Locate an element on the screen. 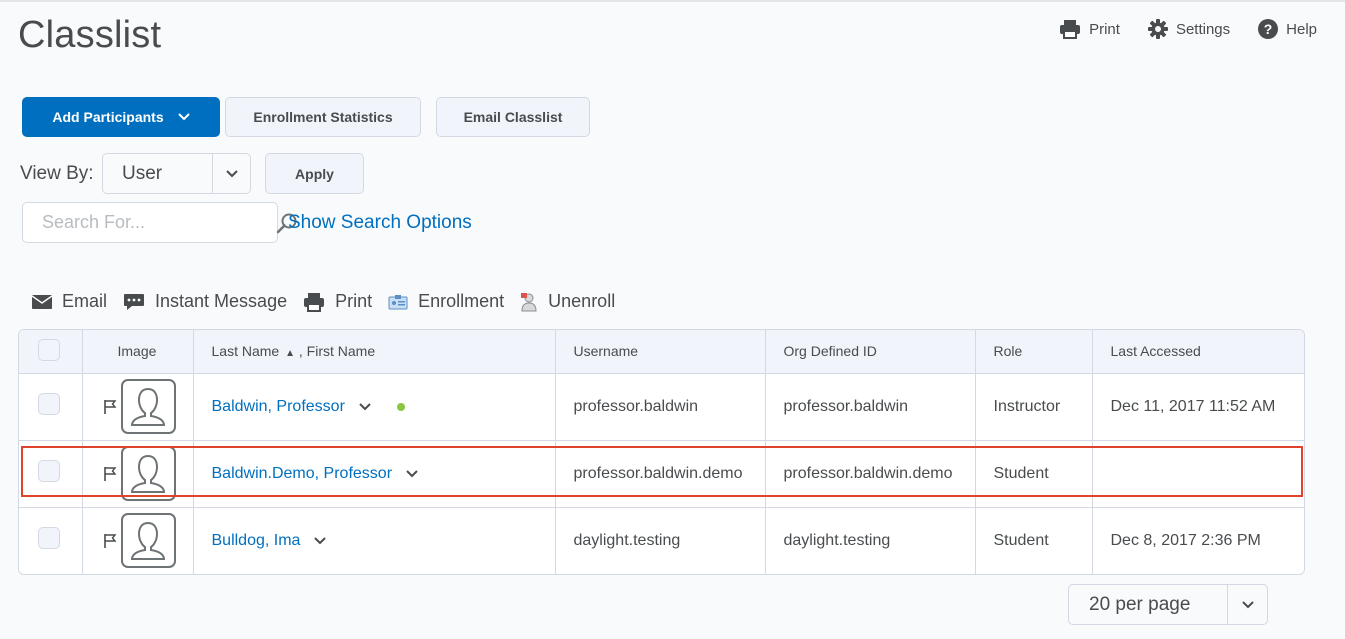 The image size is (1345, 639). view-by-label: View By: is located at coordinates (57, 173).